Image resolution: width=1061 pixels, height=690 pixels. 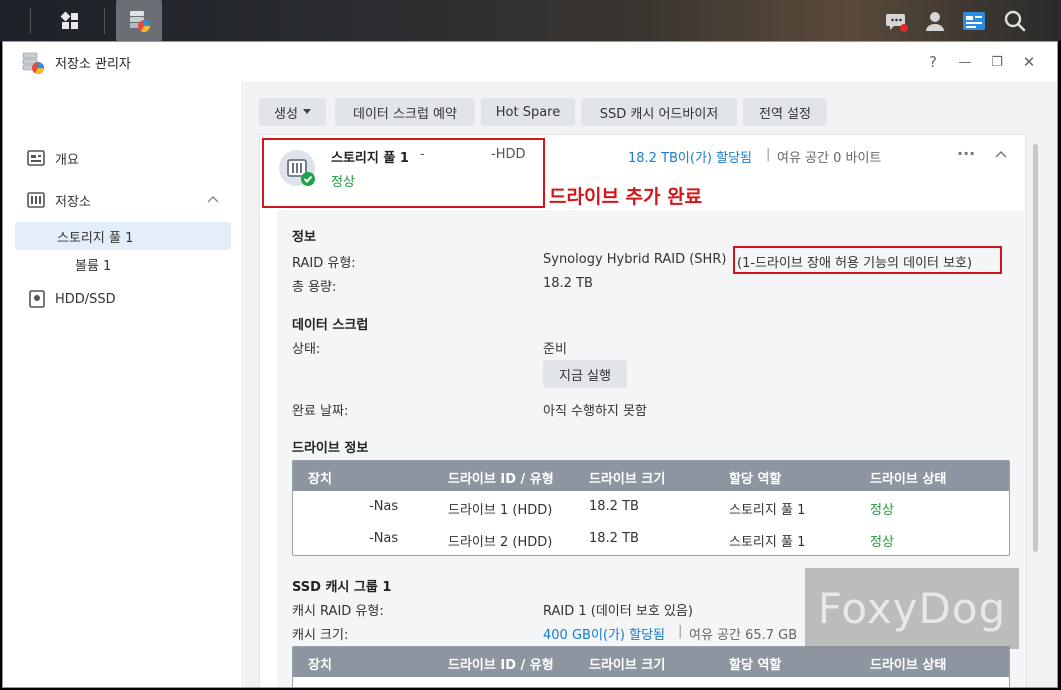 I want to click on info-section-title: 정보, so click(x=304, y=237).